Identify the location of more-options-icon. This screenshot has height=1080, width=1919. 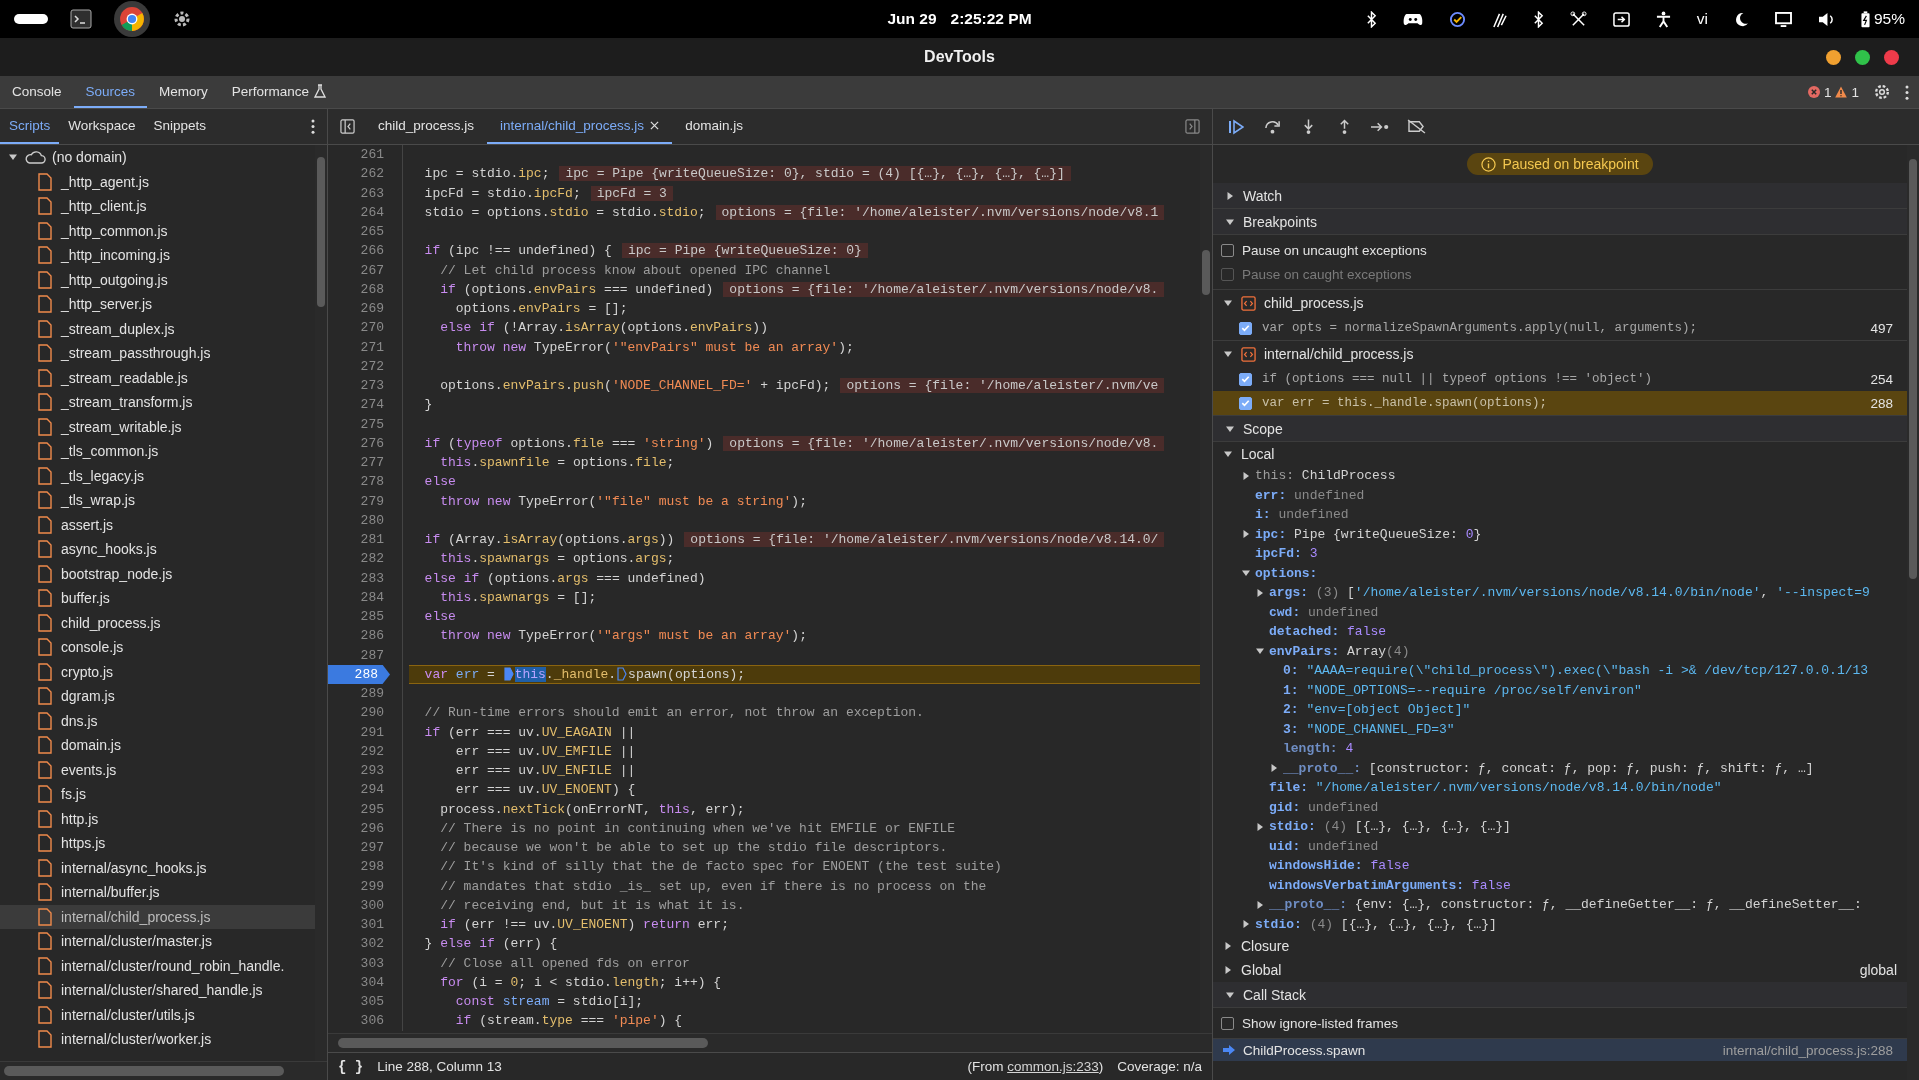
(313, 126).